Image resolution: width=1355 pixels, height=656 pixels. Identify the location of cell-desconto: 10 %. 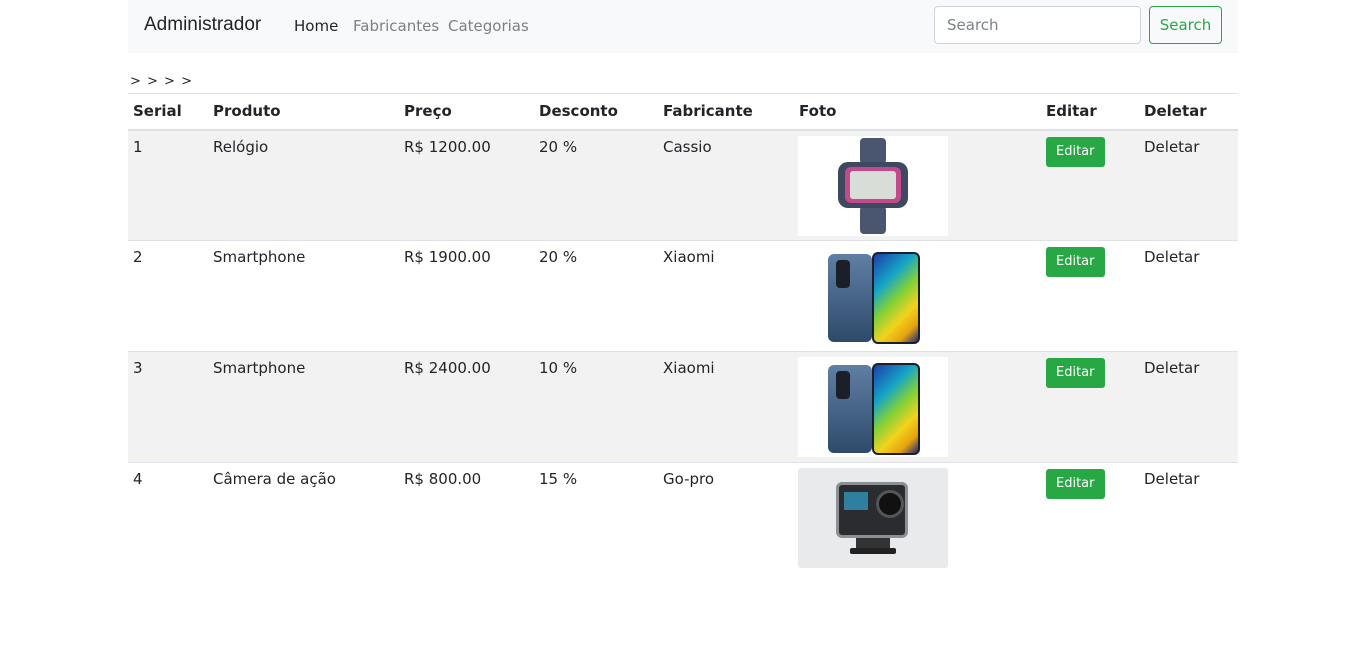
(596, 407).